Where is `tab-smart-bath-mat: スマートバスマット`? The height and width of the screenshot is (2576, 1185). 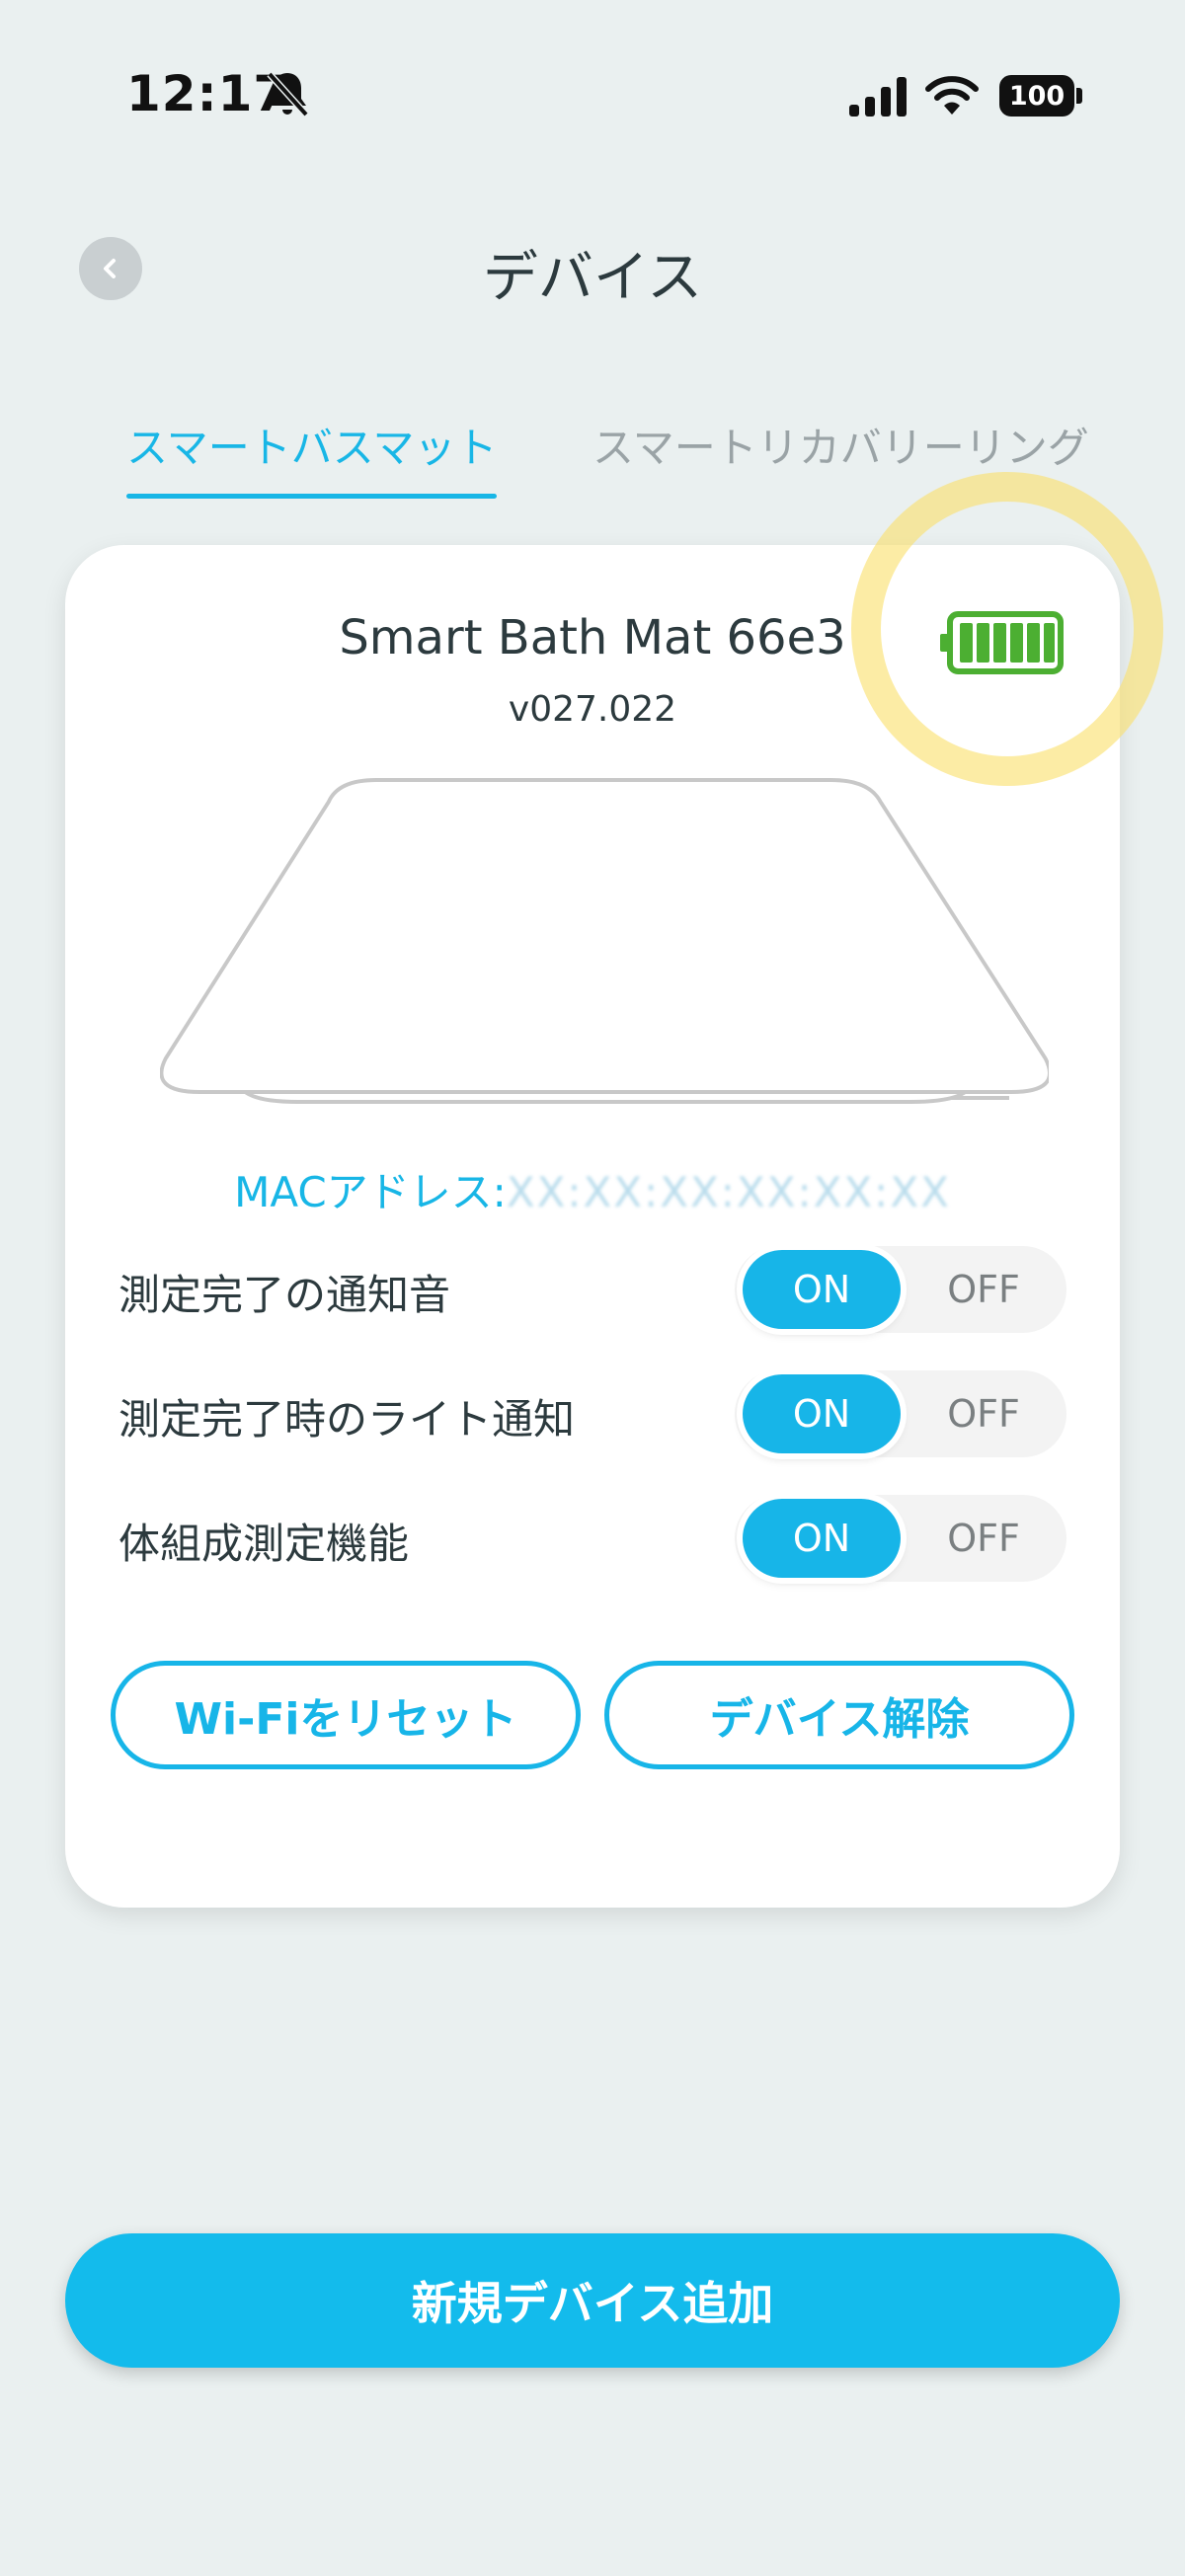 tab-smart-bath-mat: スマートバスマット is located at coordinates (312, 457).